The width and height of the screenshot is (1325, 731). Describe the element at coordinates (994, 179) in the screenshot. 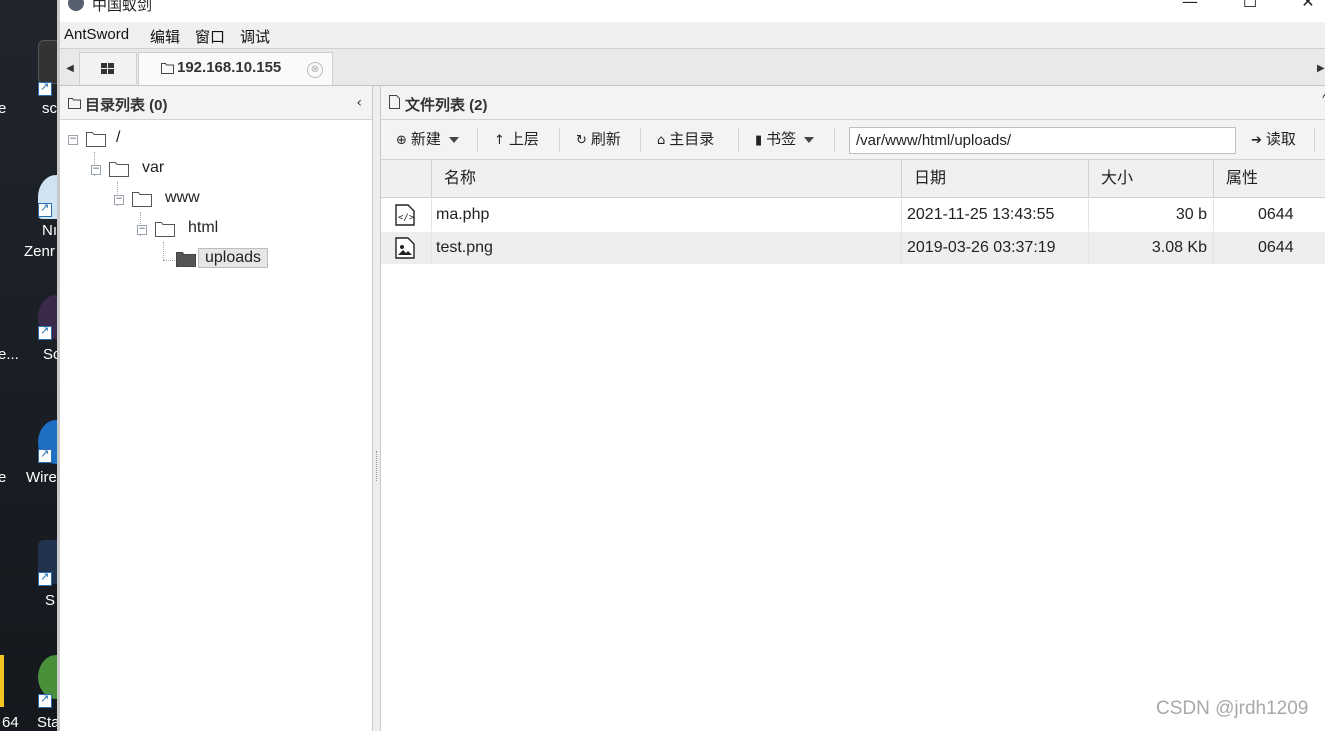

I see `column-date: 日期` at that location.